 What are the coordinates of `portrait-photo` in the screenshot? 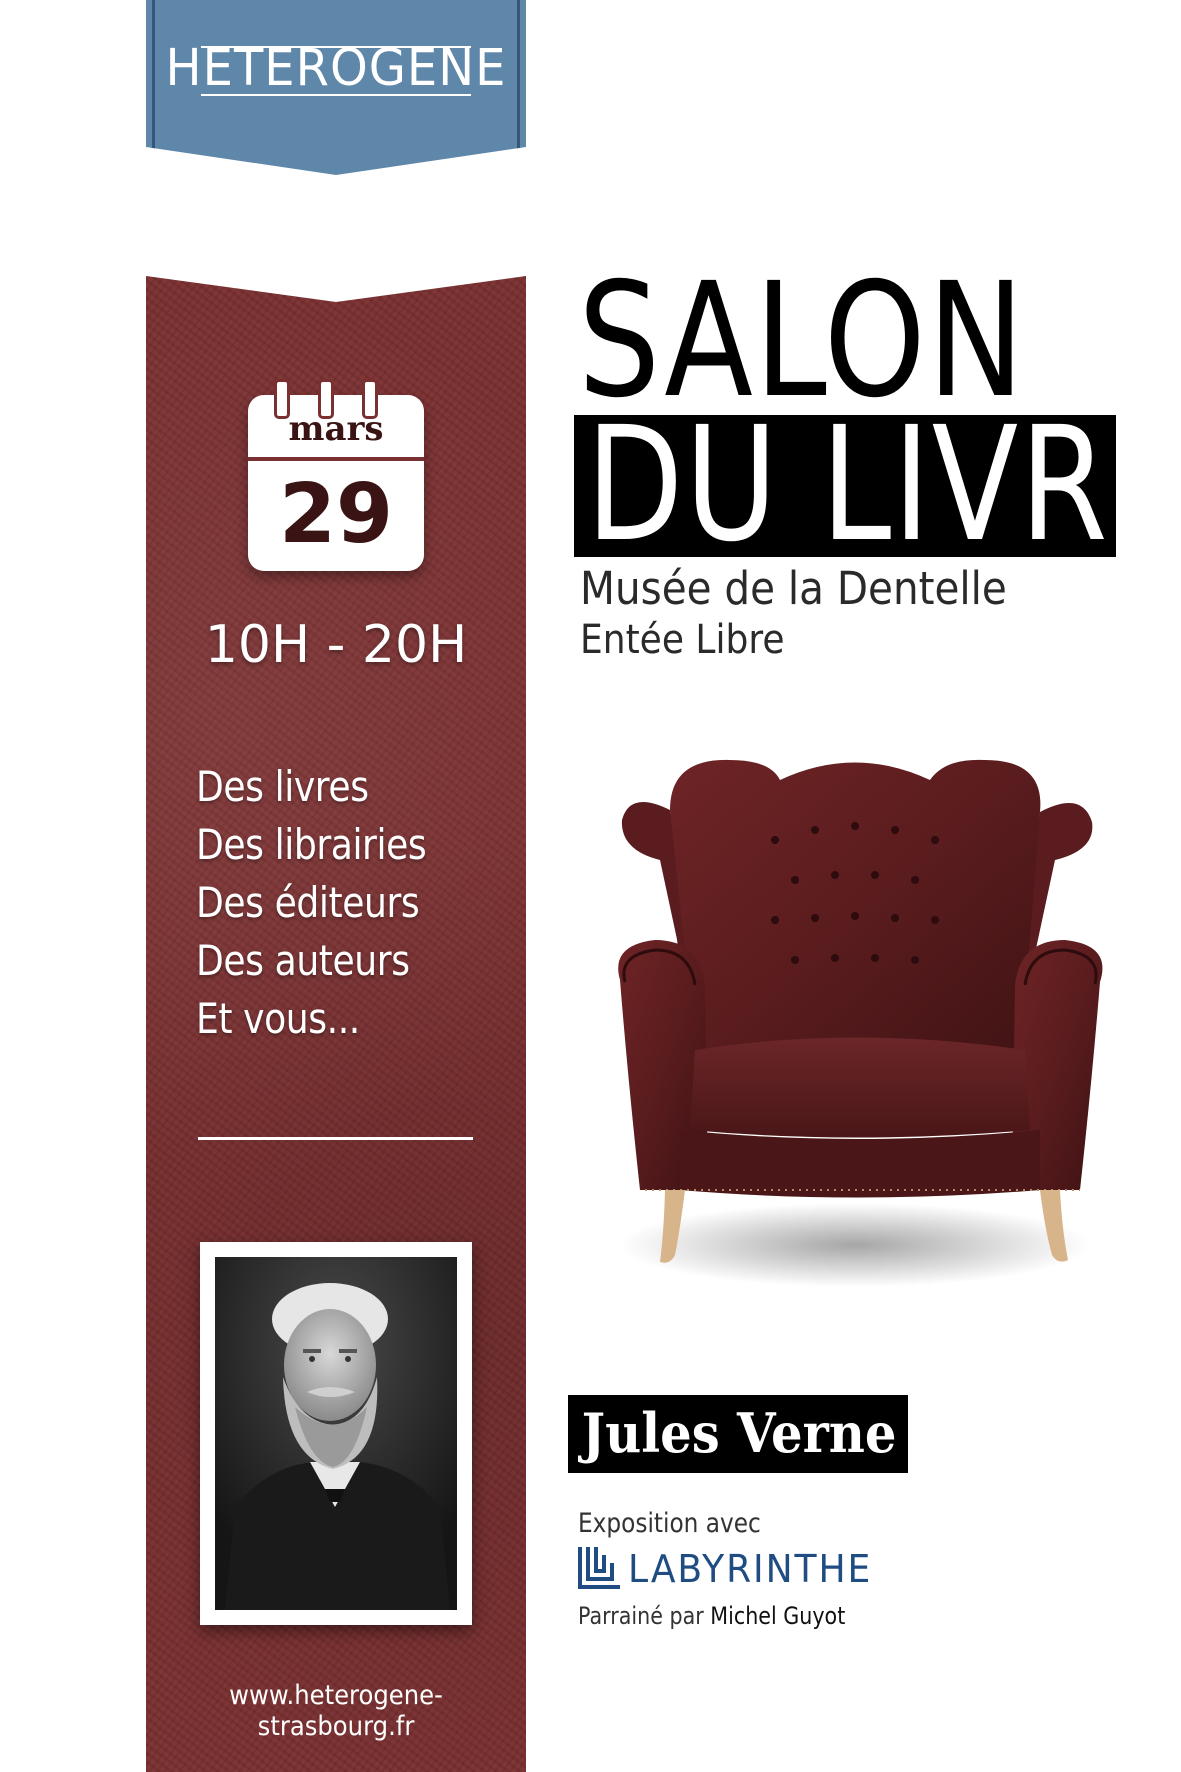 It's located at (336, 1433).